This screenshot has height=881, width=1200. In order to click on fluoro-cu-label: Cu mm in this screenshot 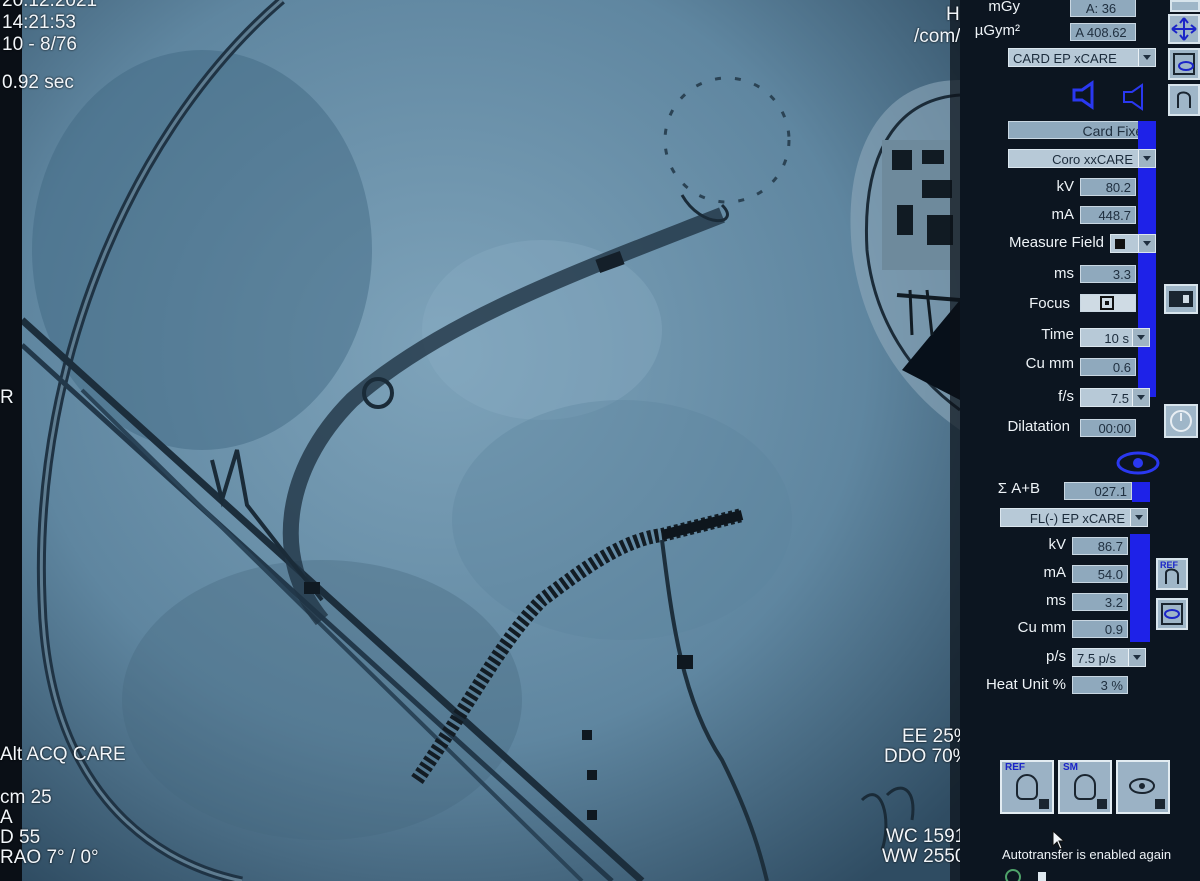, I will do `click(1041, 627)`.